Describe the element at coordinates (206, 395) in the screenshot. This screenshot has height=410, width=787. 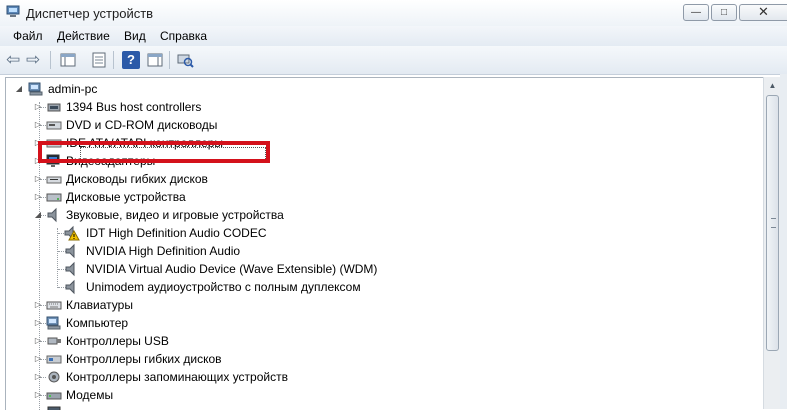
I see `tree-item: ▷ Модемы` at that location.